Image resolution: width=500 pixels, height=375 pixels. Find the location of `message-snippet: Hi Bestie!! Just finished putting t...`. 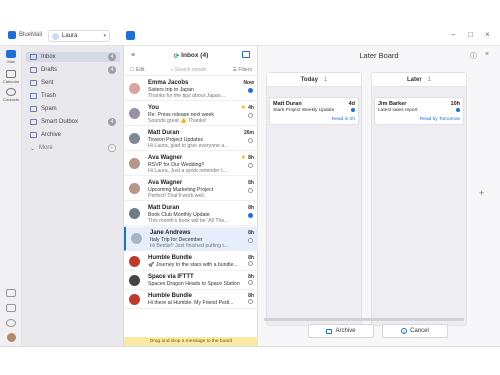

message-snippet: Hi Bestie!! Just finished putting t... is located at coordinates (189, 246).